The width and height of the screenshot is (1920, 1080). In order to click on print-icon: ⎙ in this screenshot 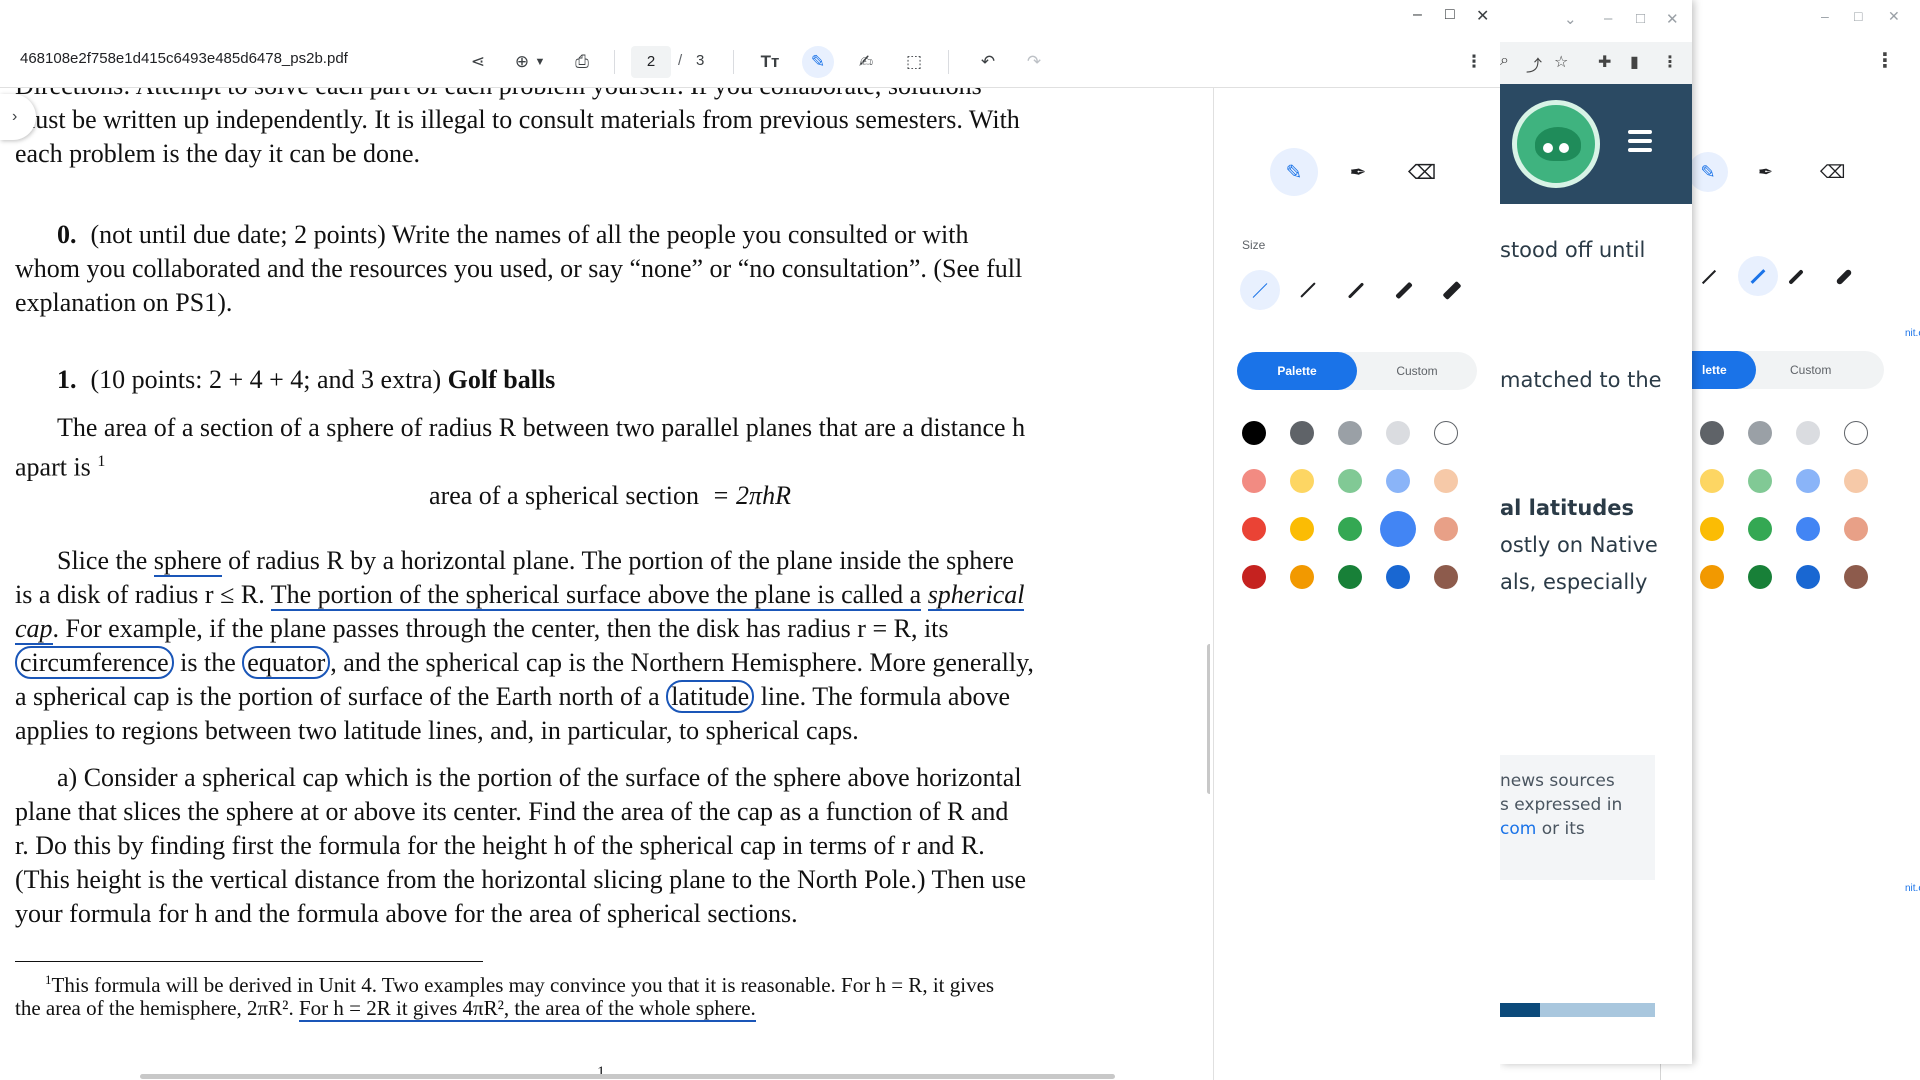, I will do `click(582, 62)`.